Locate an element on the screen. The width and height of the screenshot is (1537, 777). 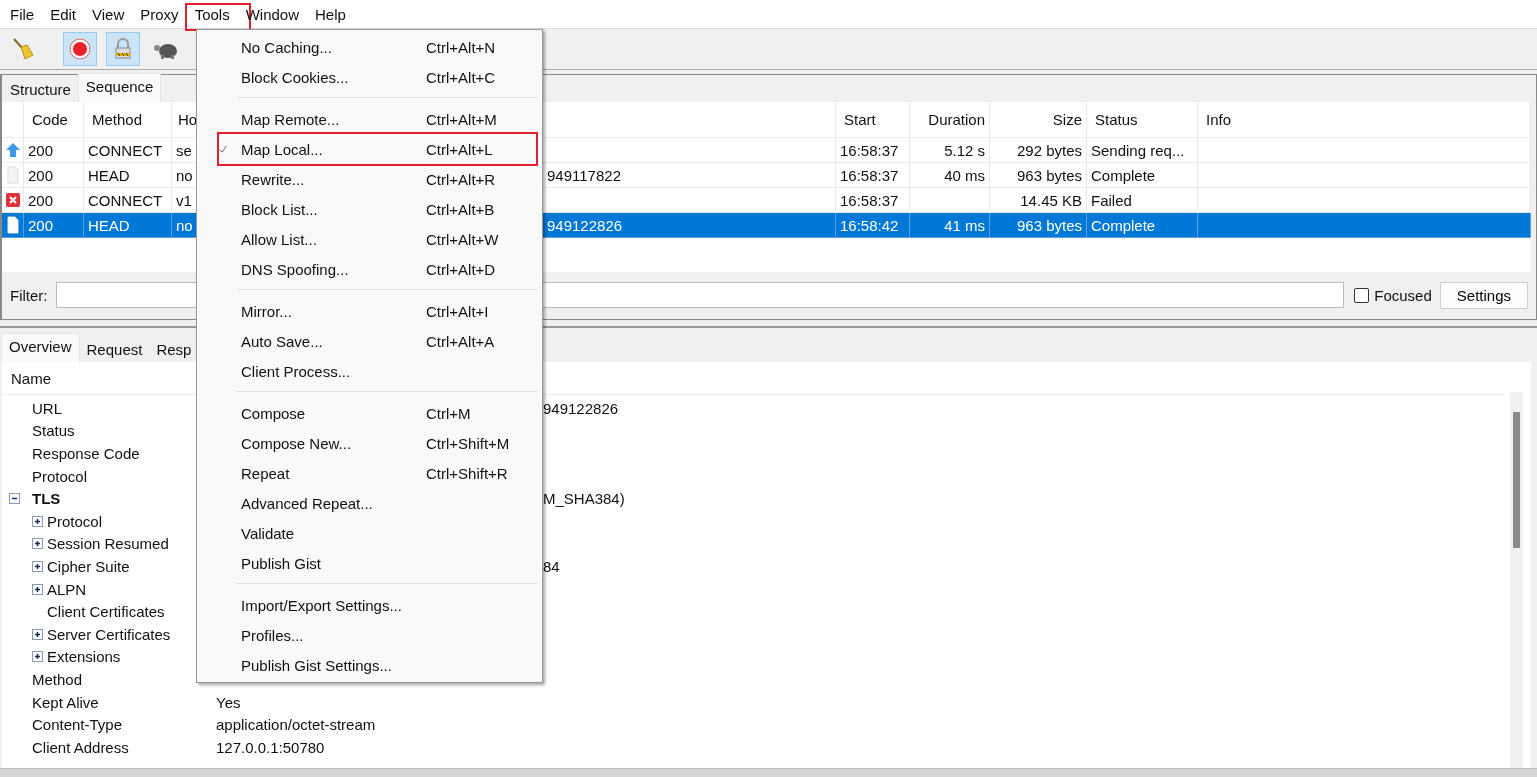
menu-item: Auto Save... Ctrl+Alt+A is located at coordinates (369, 341).